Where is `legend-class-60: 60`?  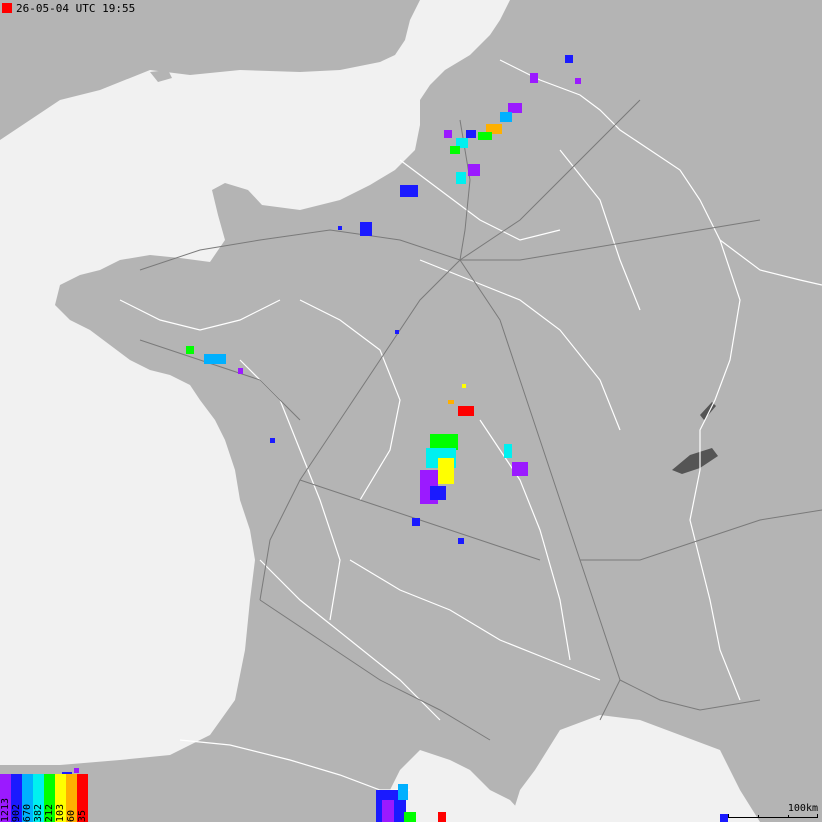 legend-class-60: 60 is located at coordinates (71, 798).